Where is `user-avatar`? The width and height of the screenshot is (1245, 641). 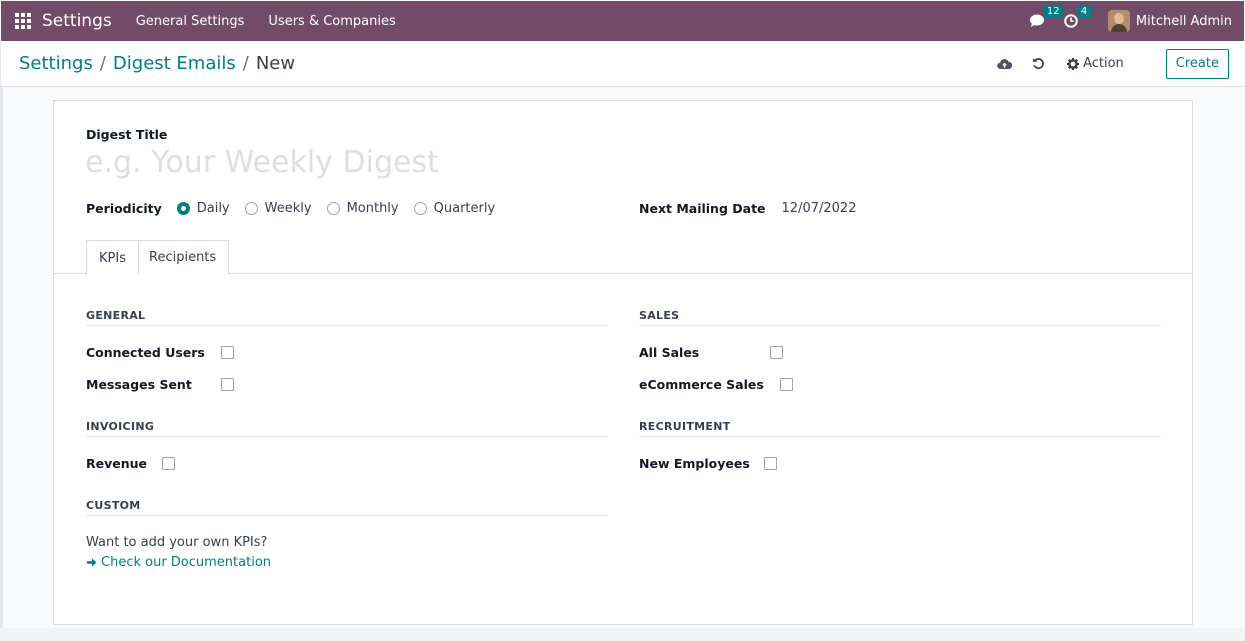
user-avatar is located at coordinates (1118, 21).